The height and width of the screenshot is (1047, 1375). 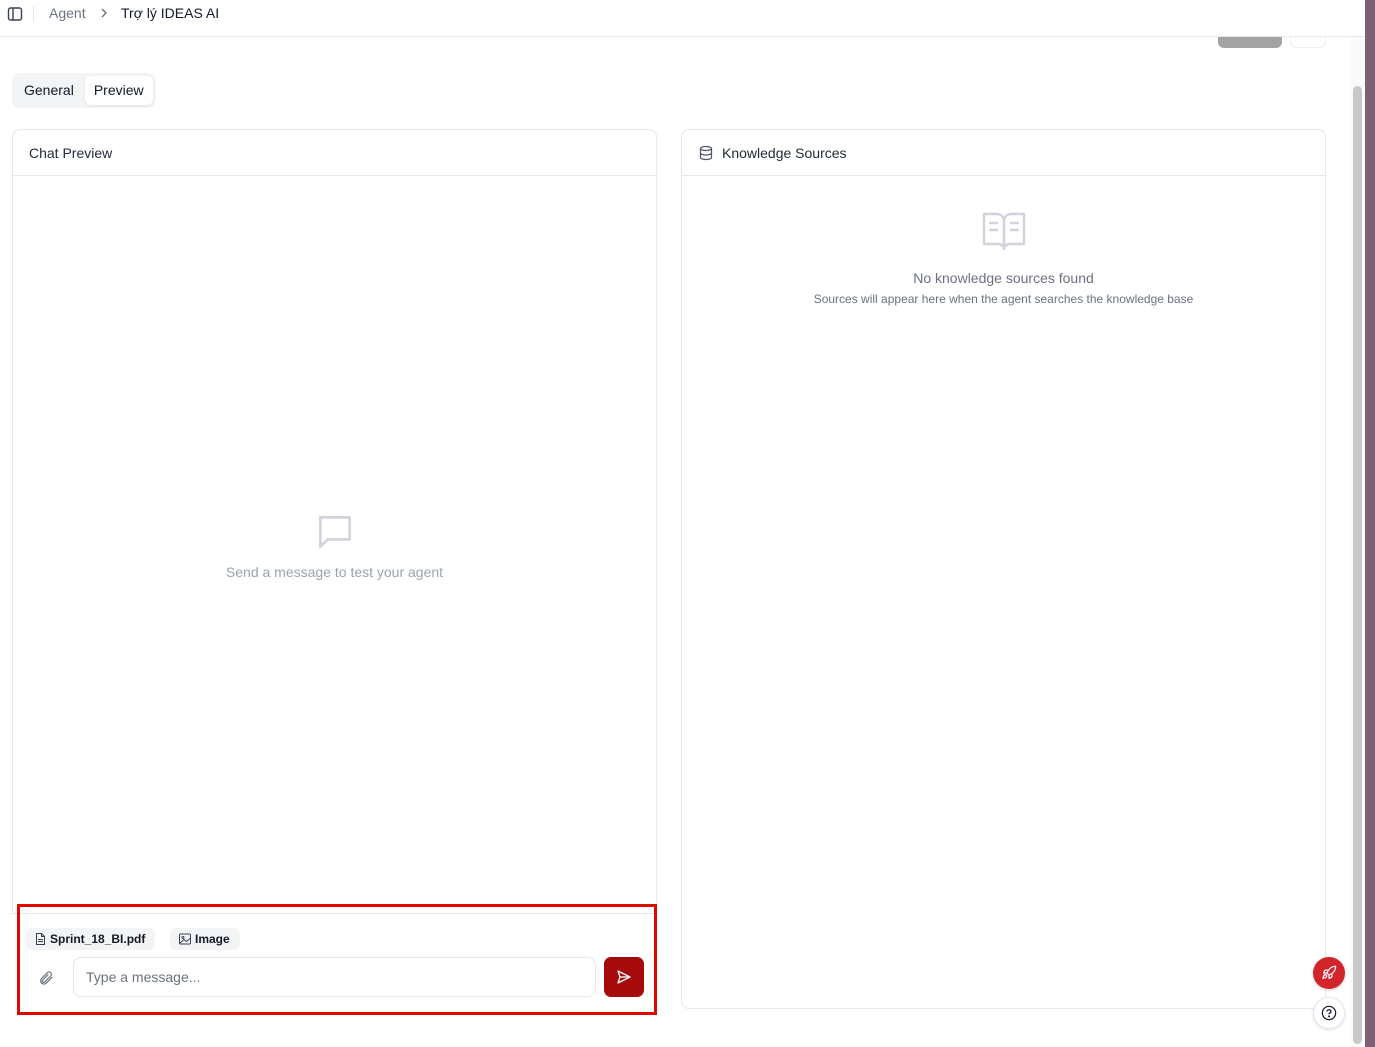 What do you see at coordinates (185, 939) in the screenshot?
I see `image-icon` at bounding box center [185, 939].